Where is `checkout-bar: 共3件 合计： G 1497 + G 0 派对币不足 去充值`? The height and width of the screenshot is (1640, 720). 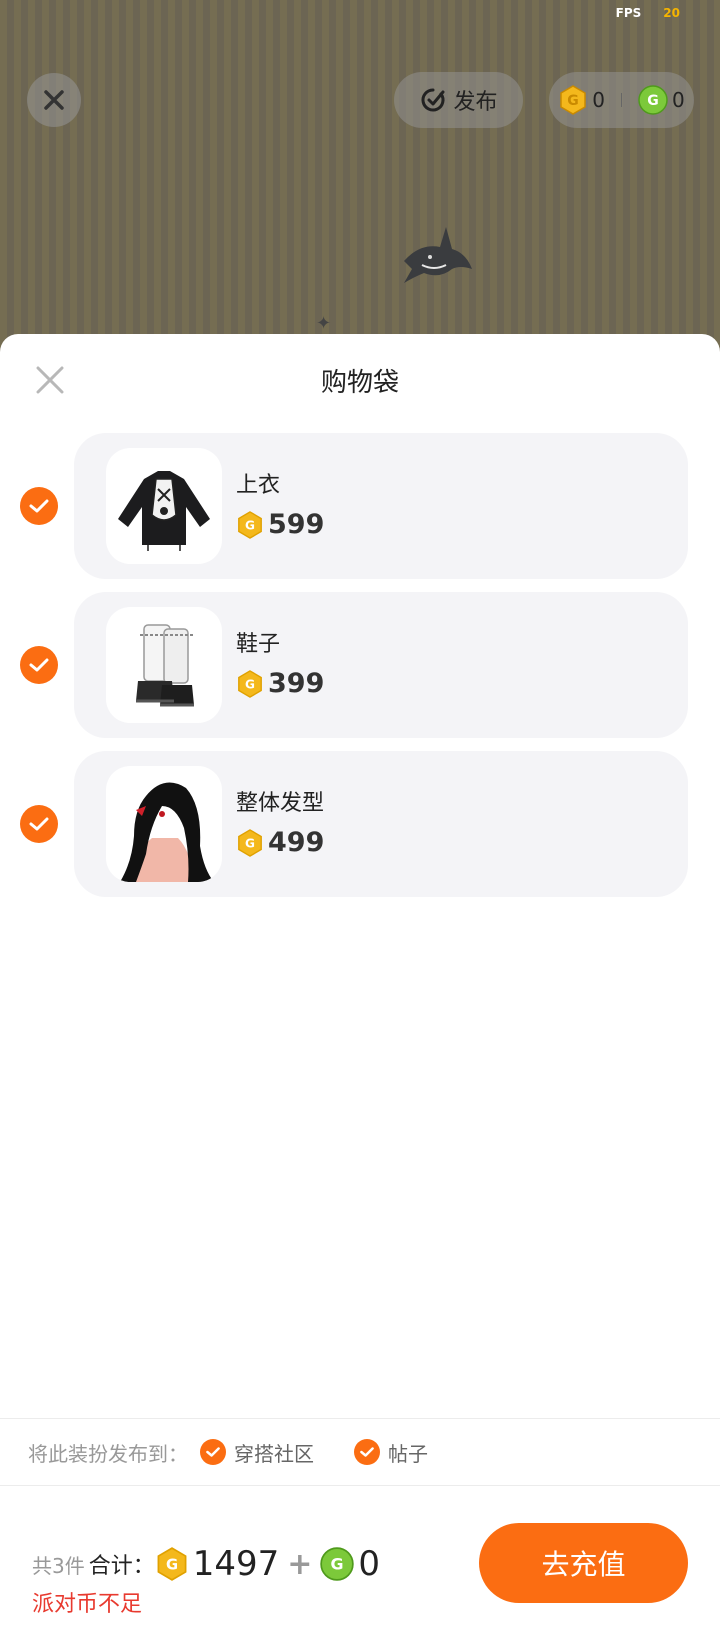 checkout-bar: 共3件 合计： G 1497 + G 0 派对币不足 去充值 is located at coordinates (360, 1563).